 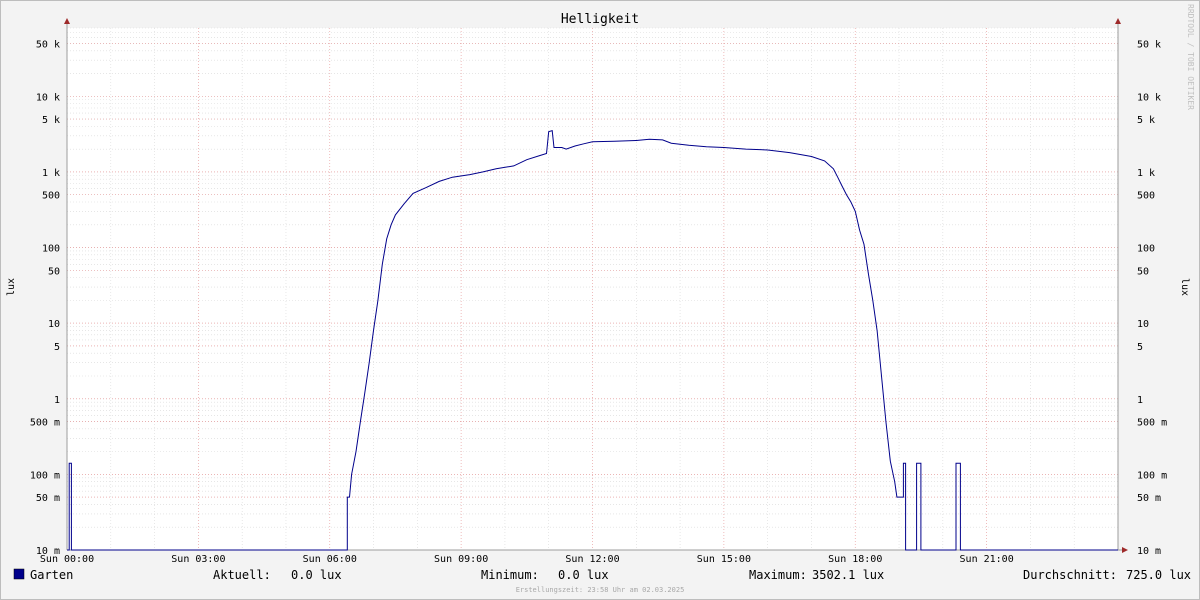 What do you see at coordinates (1146, 249) in the screenshot?
I see `y-tick-label-right: 100` at bounding box center [1146, 249].